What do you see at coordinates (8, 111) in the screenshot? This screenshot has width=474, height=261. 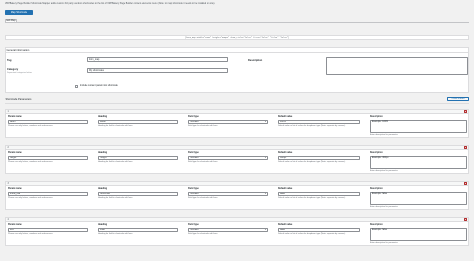 I see `param-row-number: 1` at bounding box center [8, 111].